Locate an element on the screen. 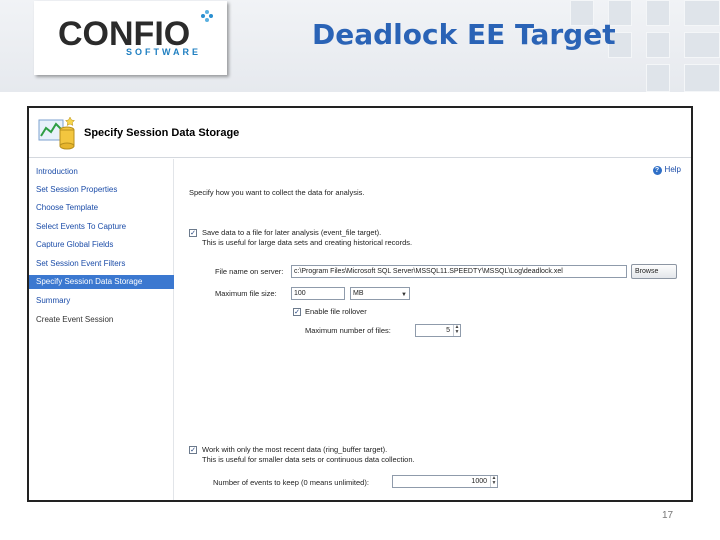 The image size is (720, 540). max-files-stepper: 5 ▲ ▼ is located at coordinates (438, 330).